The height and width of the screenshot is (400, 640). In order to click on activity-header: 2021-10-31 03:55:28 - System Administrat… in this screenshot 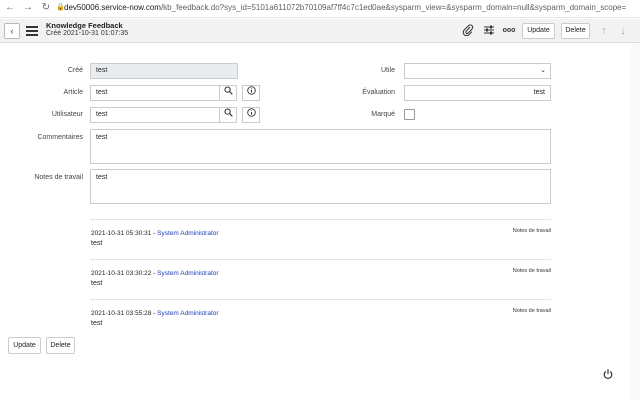, I will do `click(155, 313)`.